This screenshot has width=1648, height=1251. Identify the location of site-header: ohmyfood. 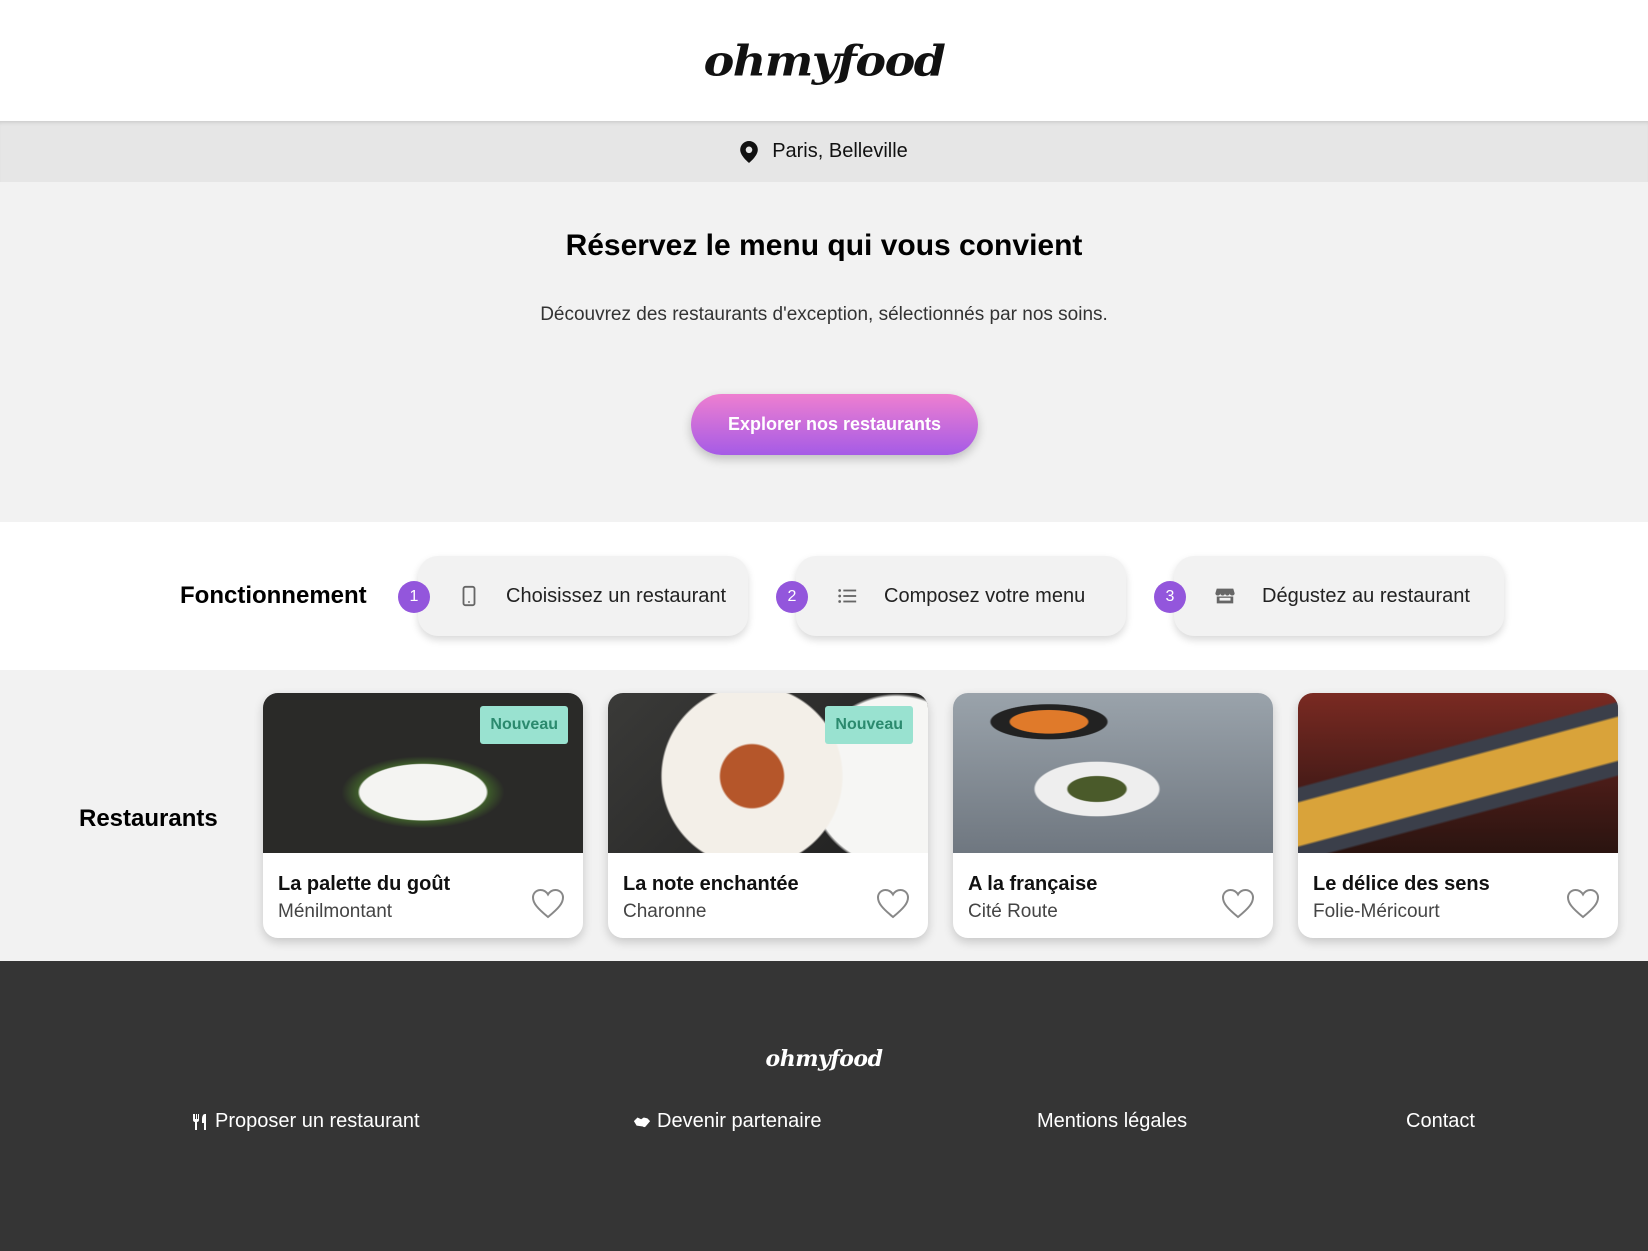
(824, 60).